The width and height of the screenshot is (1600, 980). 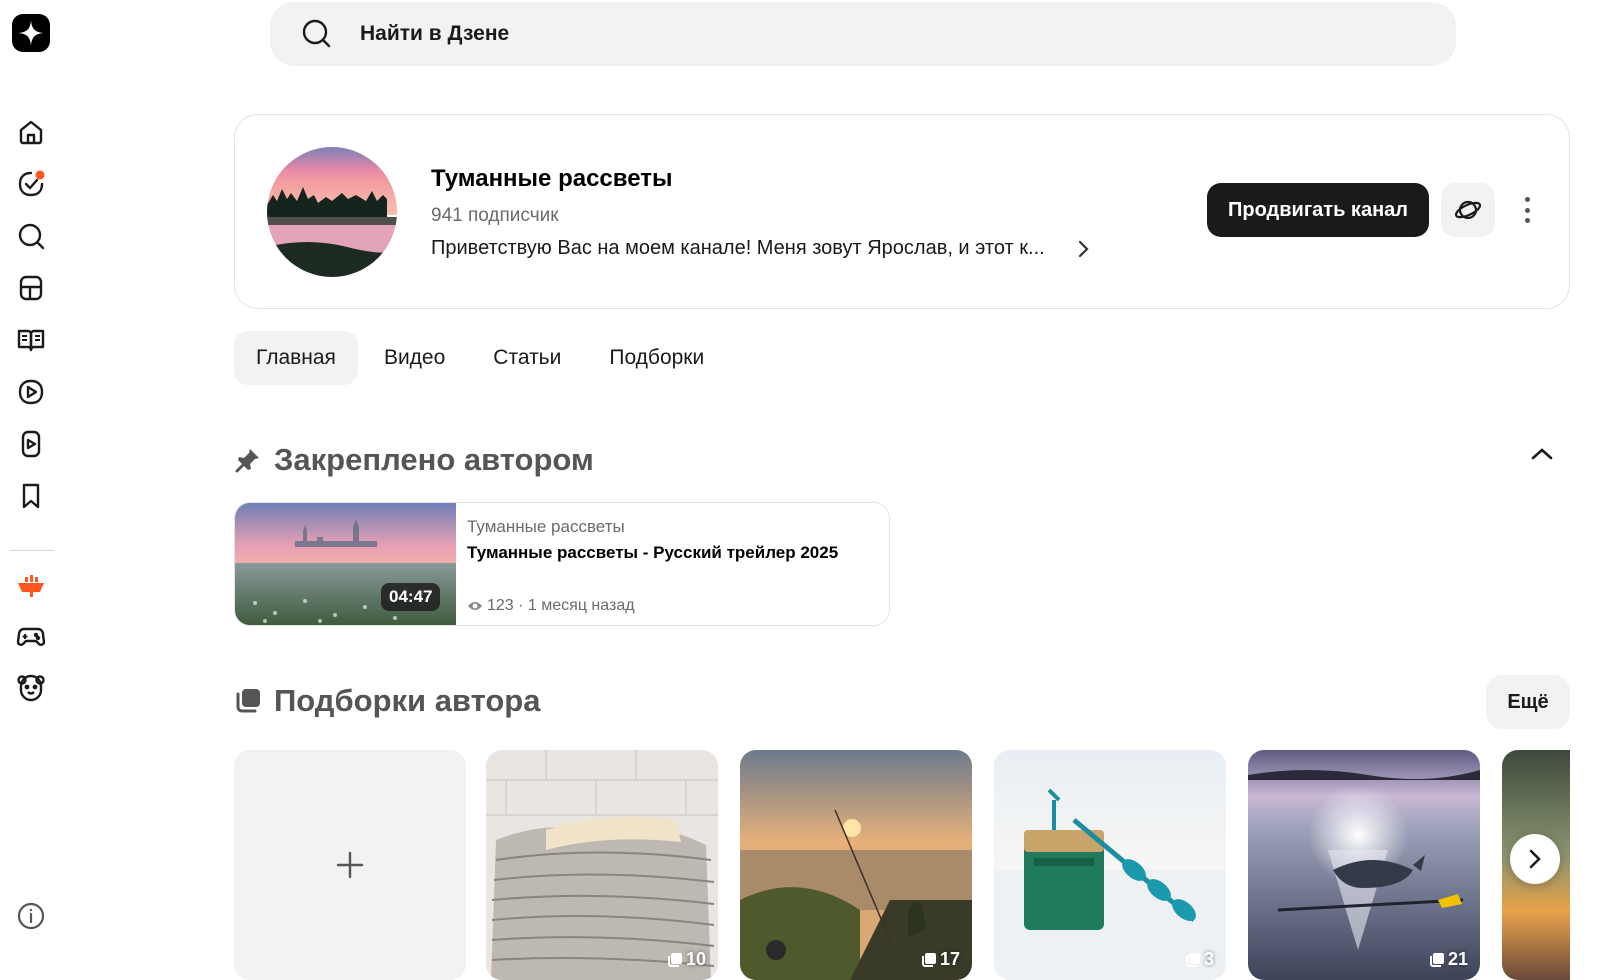 What do you see at coordinates (414, 460) in the screenshot?
I see `pinned-section-title: Закреплено автором` at bounding box center [414, 460].